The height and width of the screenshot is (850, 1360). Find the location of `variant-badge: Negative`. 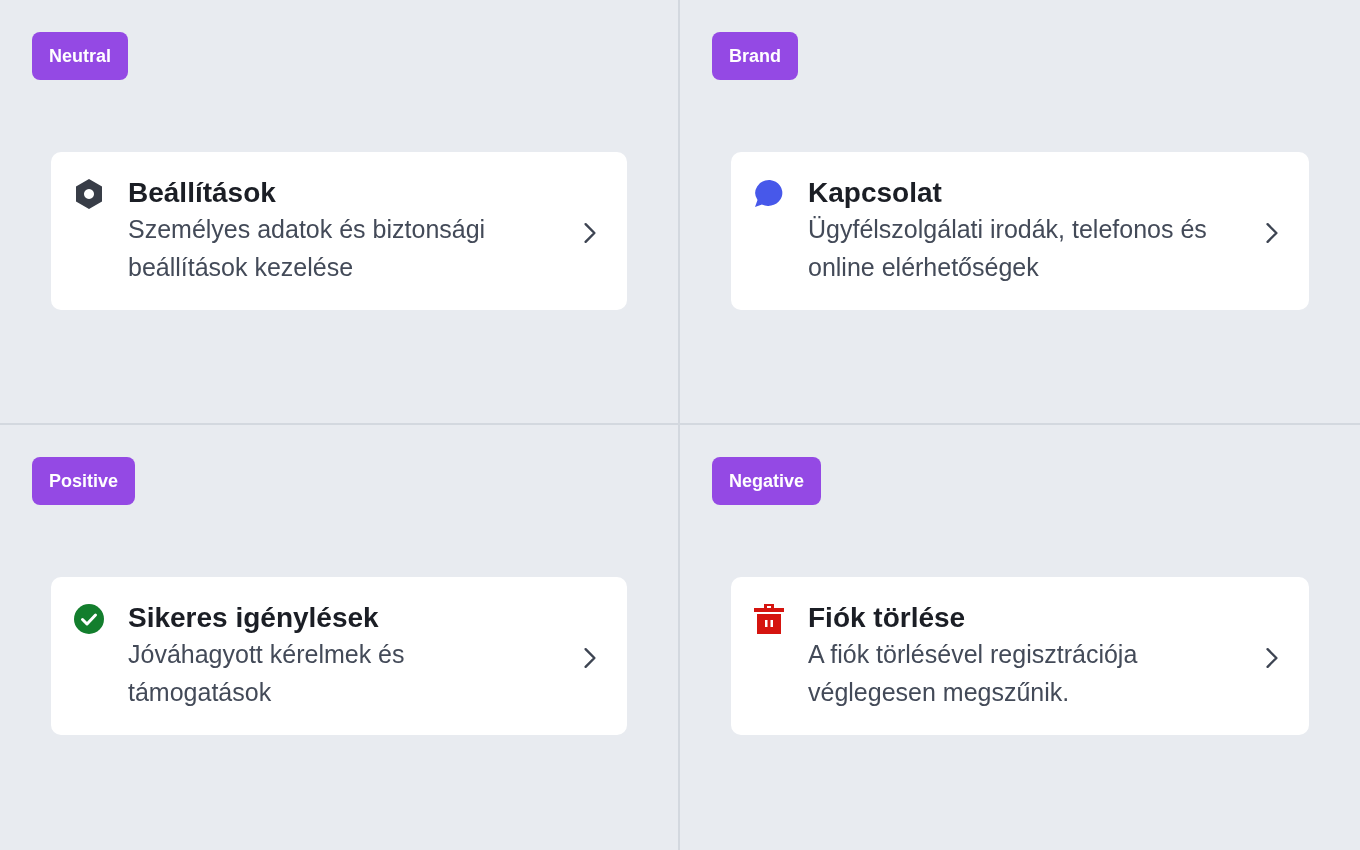

variant-badge: Negative is located at coordinates (767, 481).